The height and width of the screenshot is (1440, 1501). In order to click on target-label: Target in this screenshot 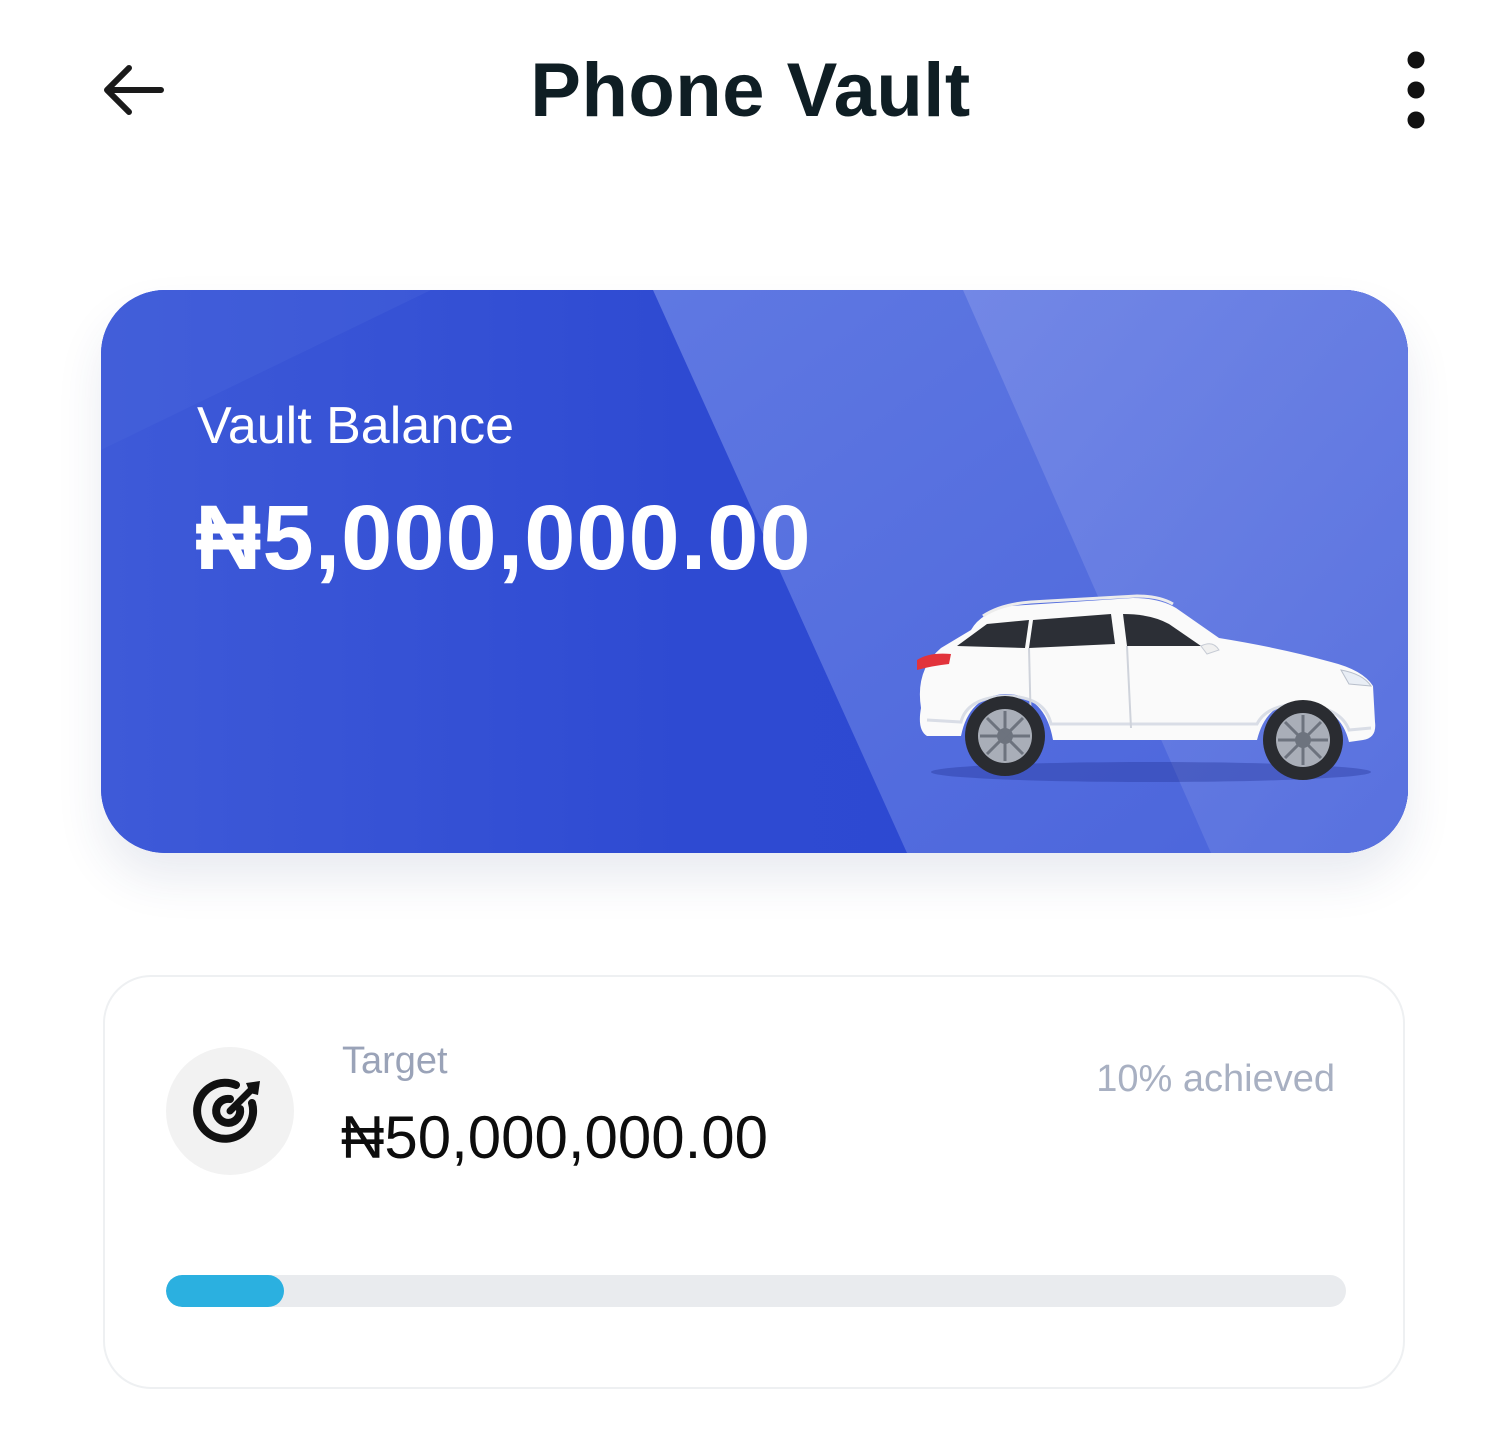, I will do `click(395, 1061)`.